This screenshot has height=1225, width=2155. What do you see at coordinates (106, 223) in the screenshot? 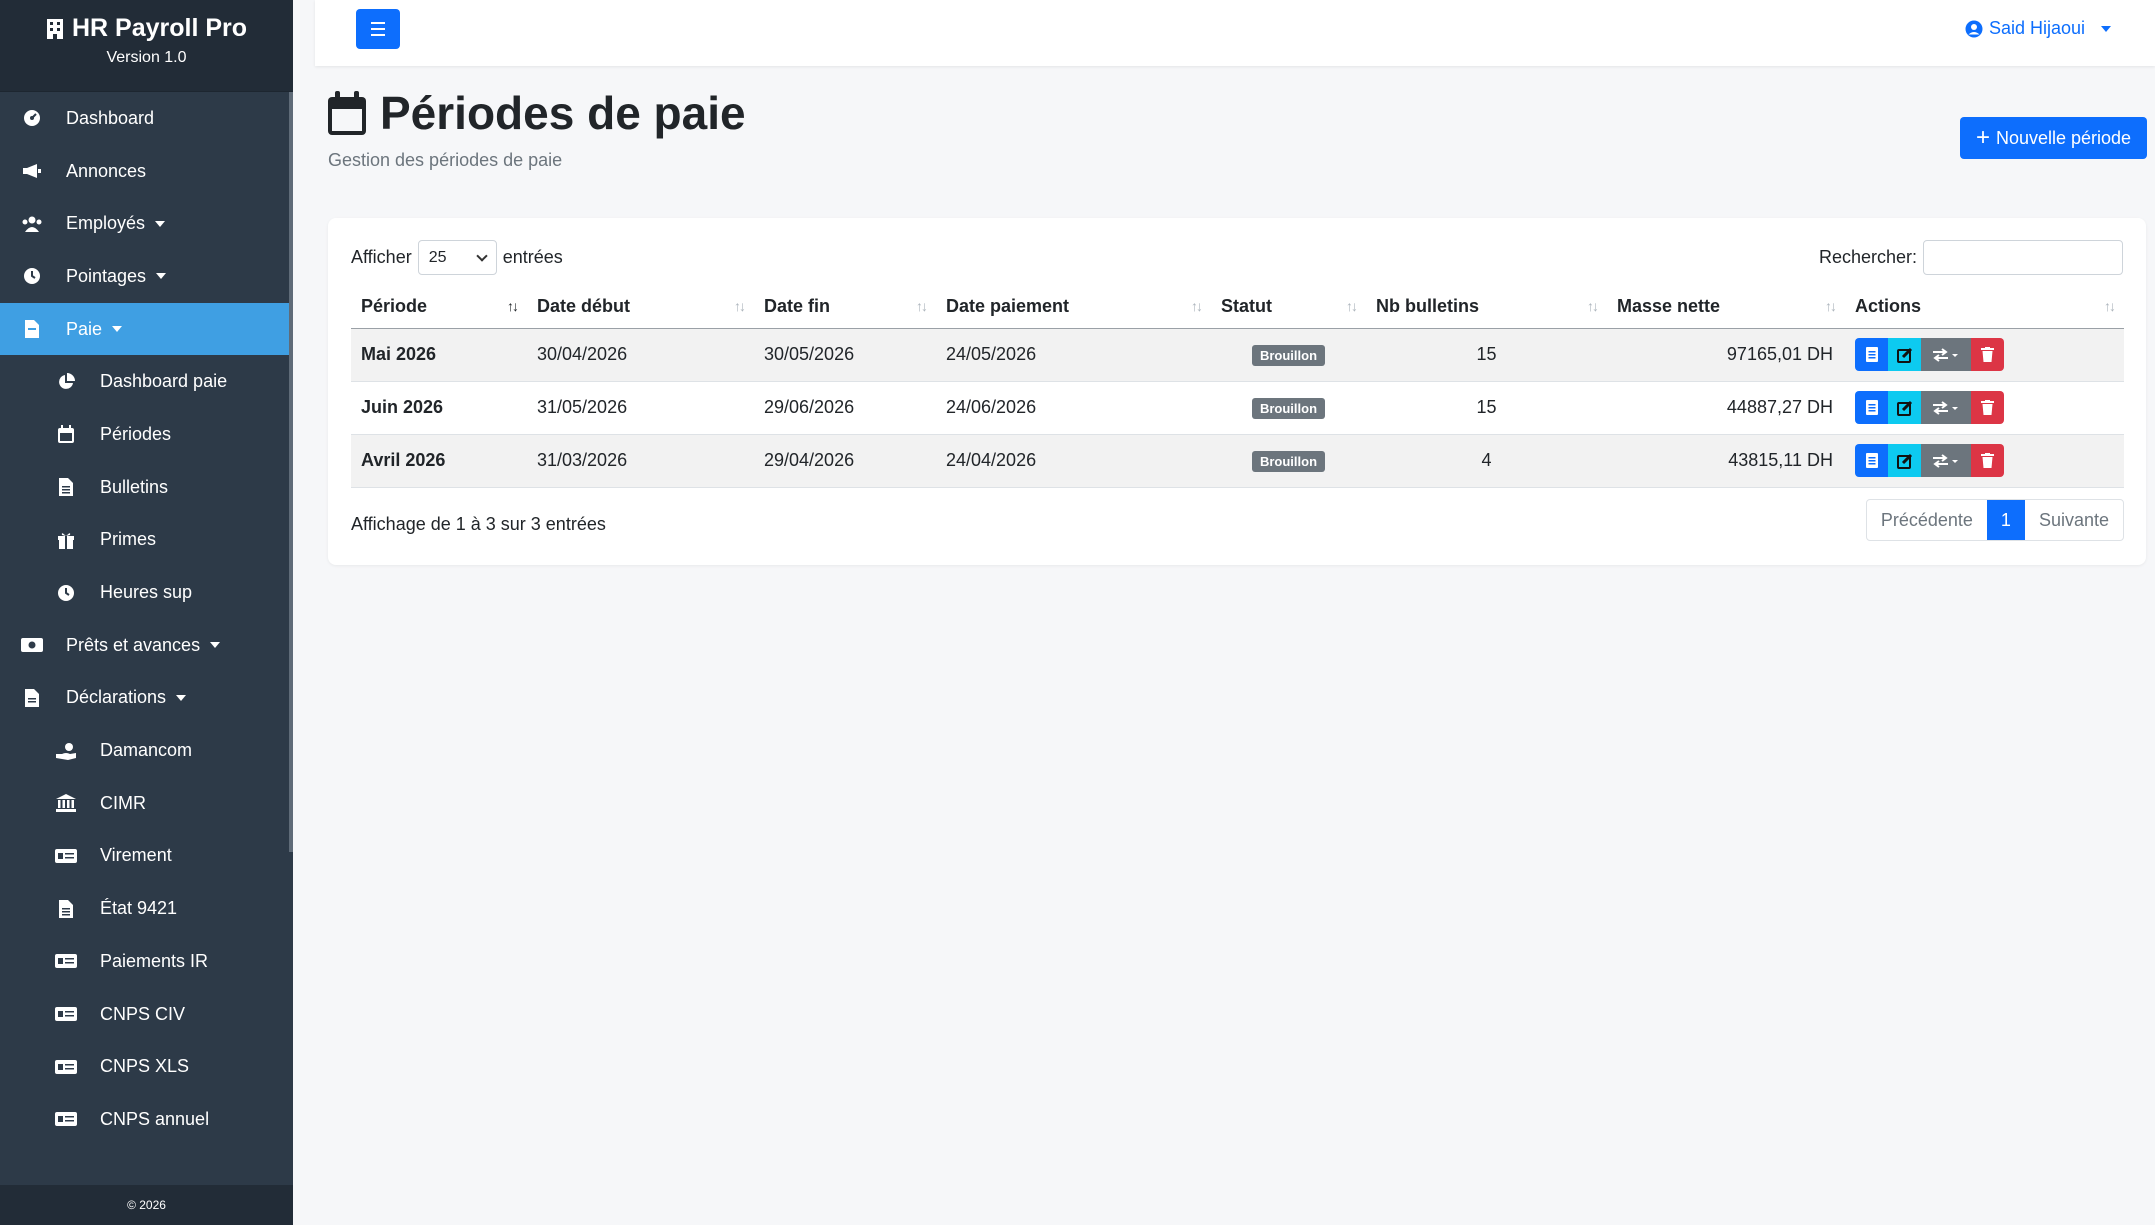
I see `sidebar-item-label: Employés` at bounding box center [106, 223].